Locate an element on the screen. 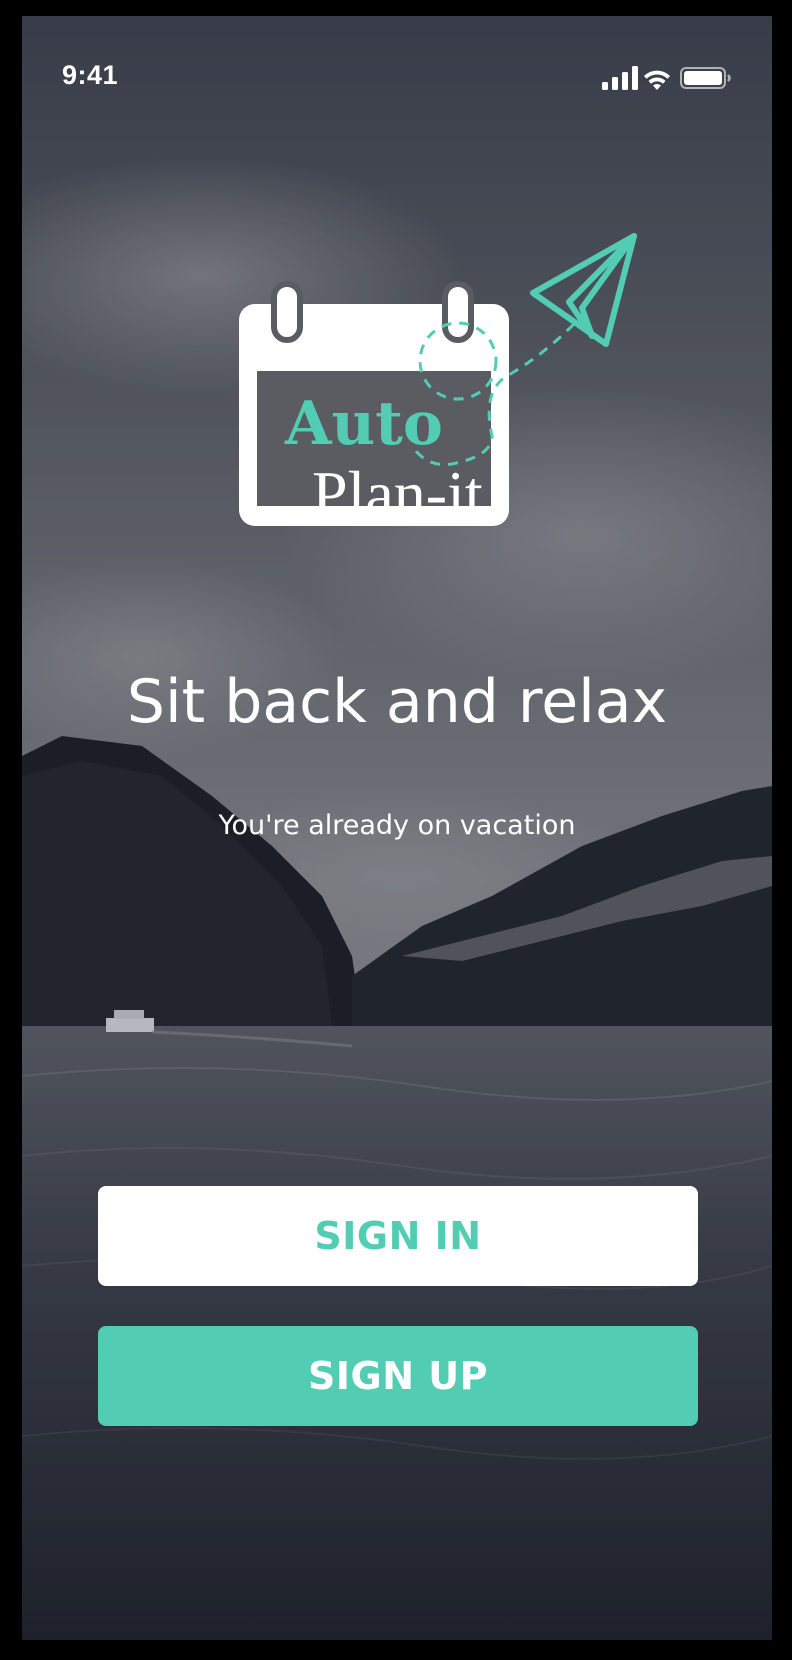 The image size is (792, 1660). sign-up-button: SIGN UP is located at coordinates (398, 1376).